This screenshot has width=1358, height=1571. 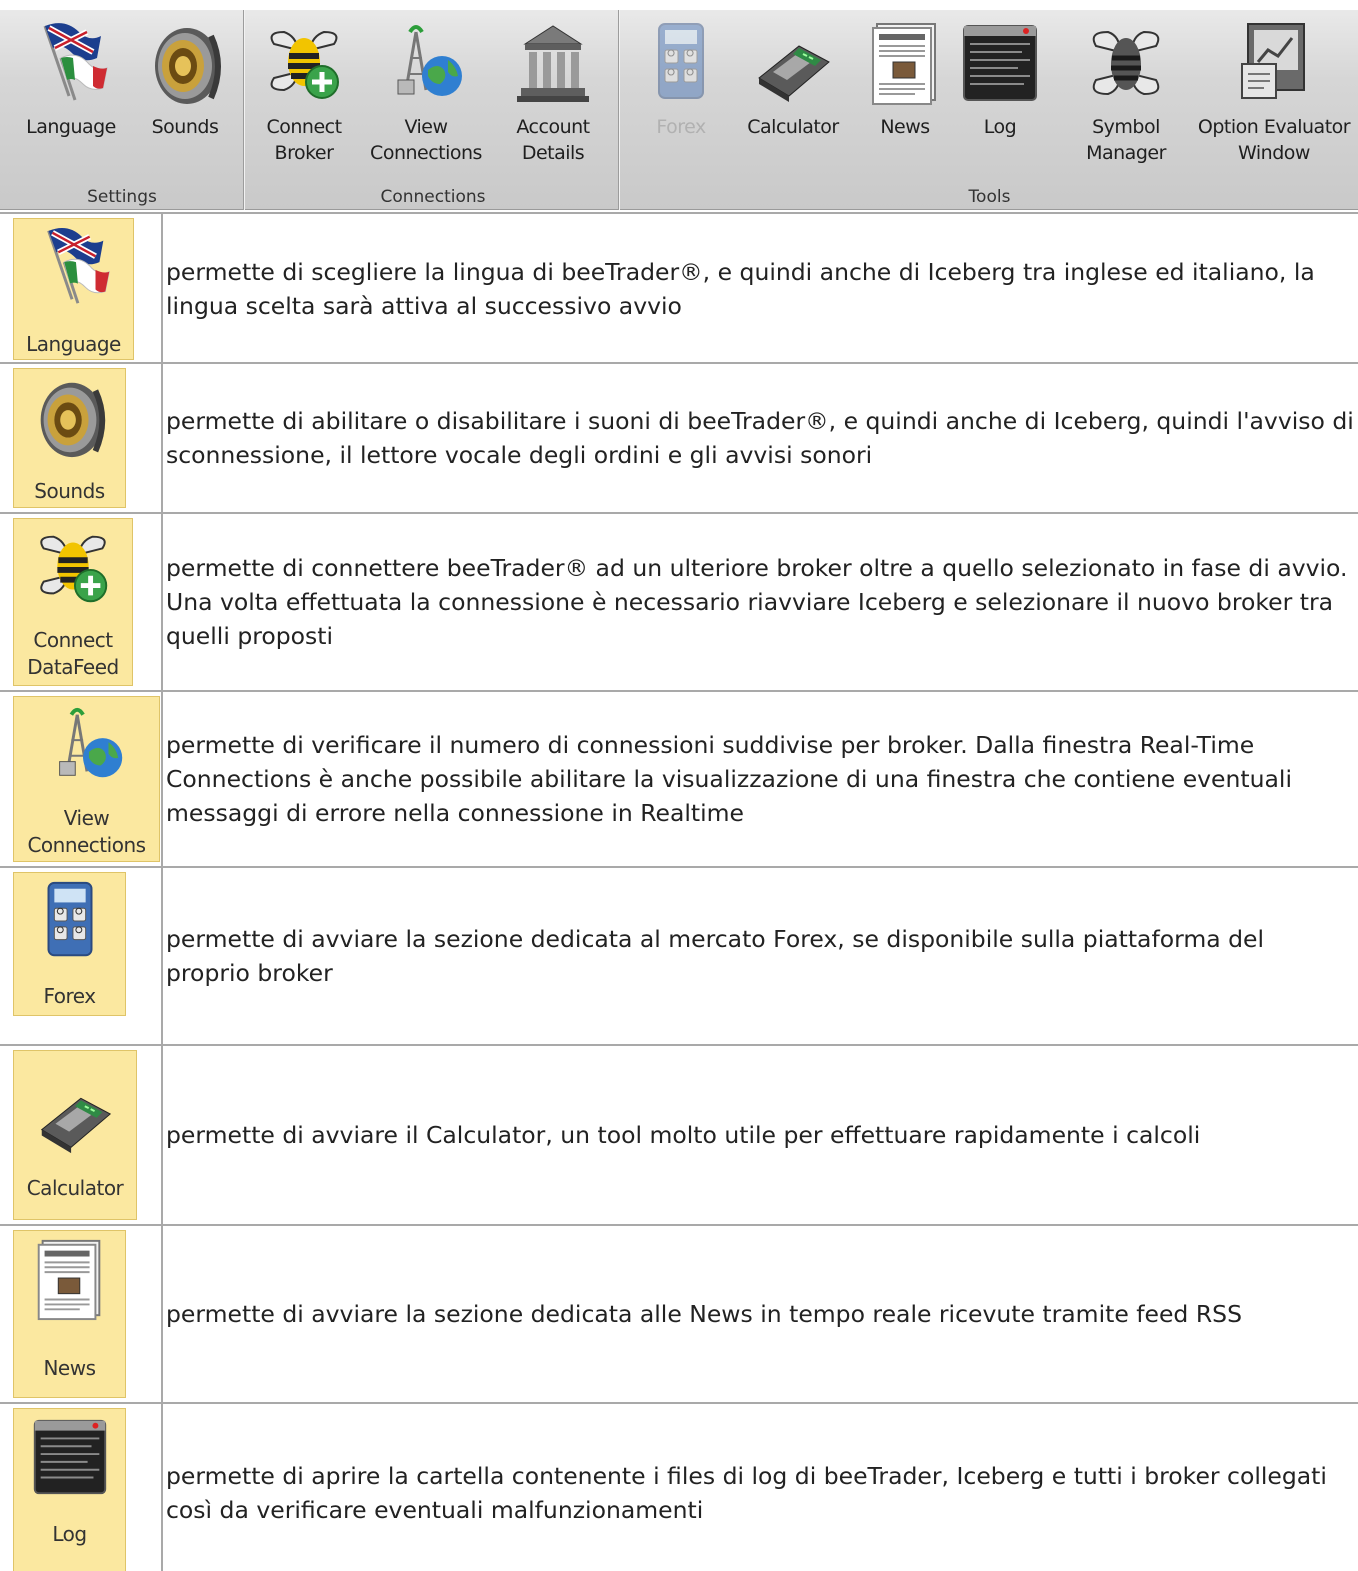 I want to click on language-tile: Language, so click(x=73, y=289).